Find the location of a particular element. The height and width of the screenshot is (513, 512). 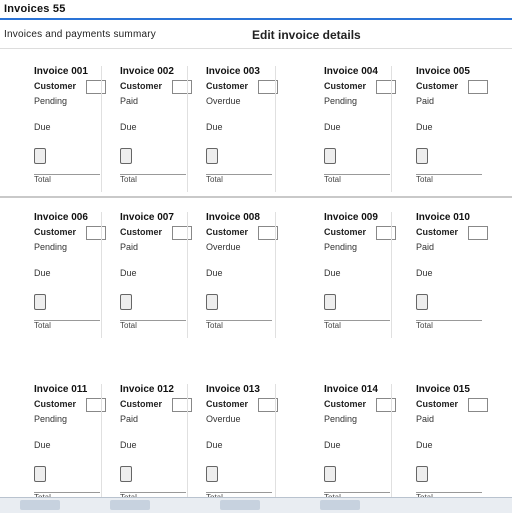

invoice-title: Invoice 009 is located at coordinates (351, 217).